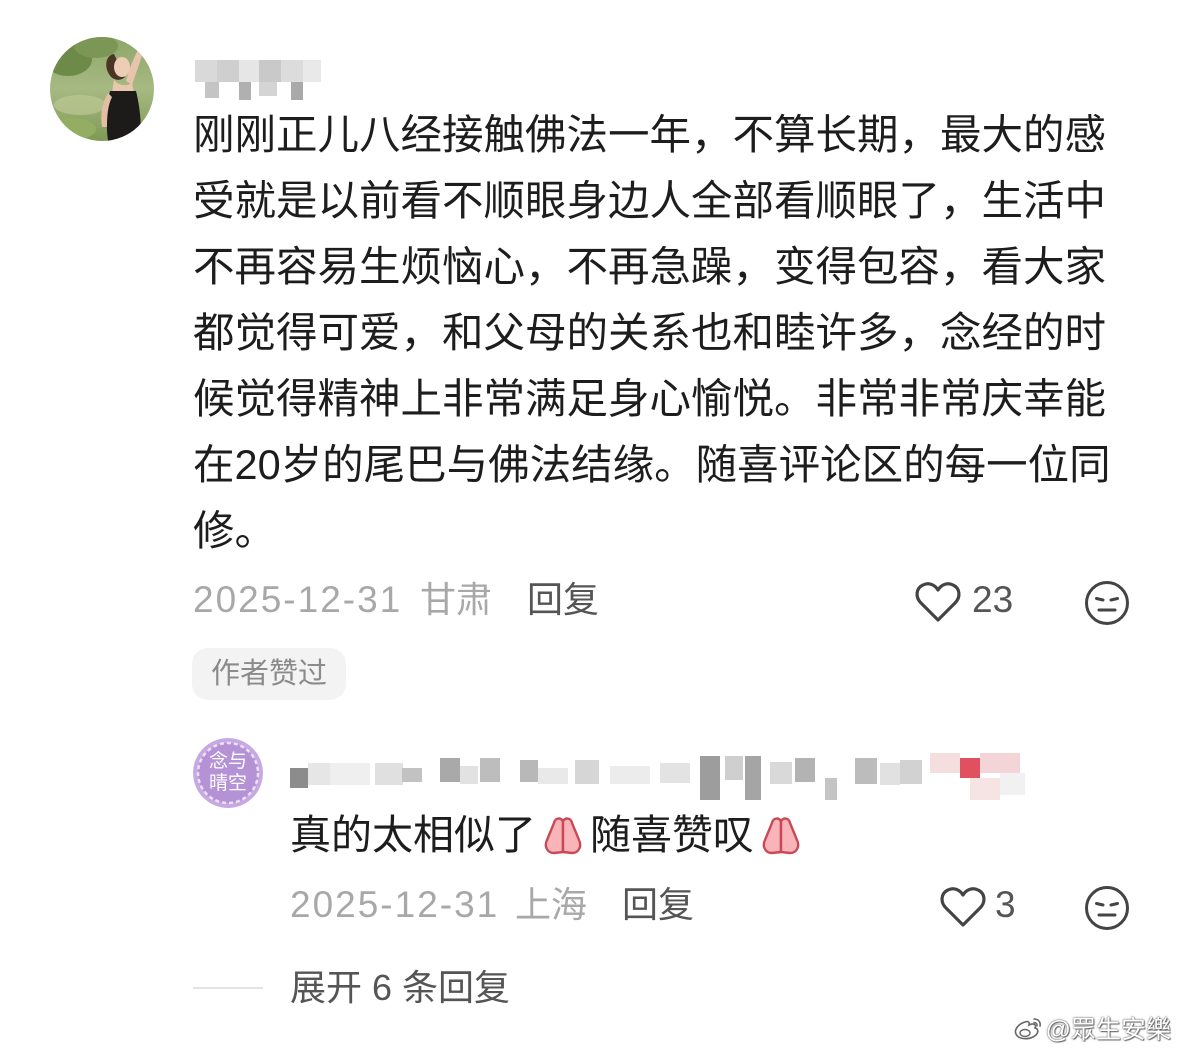  What do you see at coordinates (650, 134) in the screenshot?
I see `comment-text-line: 刚刚正儿八经接触佛法一年，不算长期，最大的感` at bounding box center [650, 134].